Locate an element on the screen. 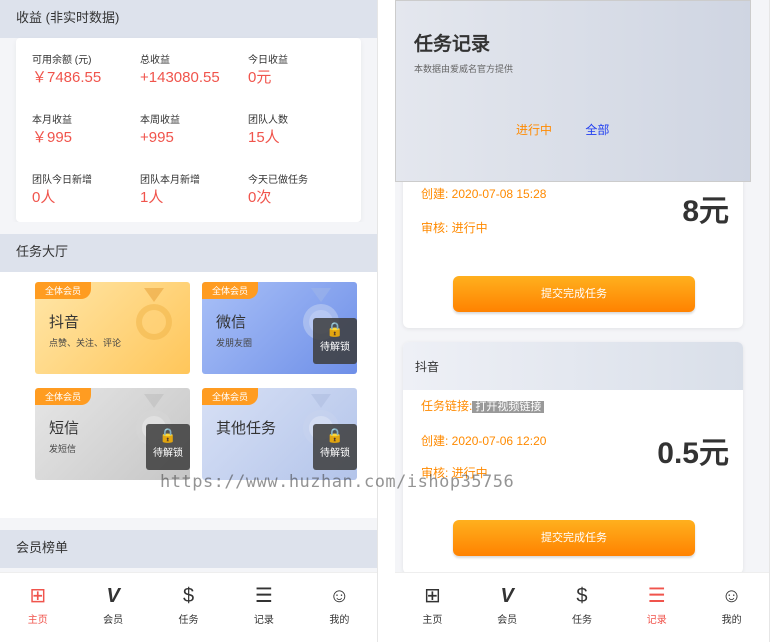 This screenshot has height=642, width=780. stat-value: 1人 is located at coordinates (152, 197).